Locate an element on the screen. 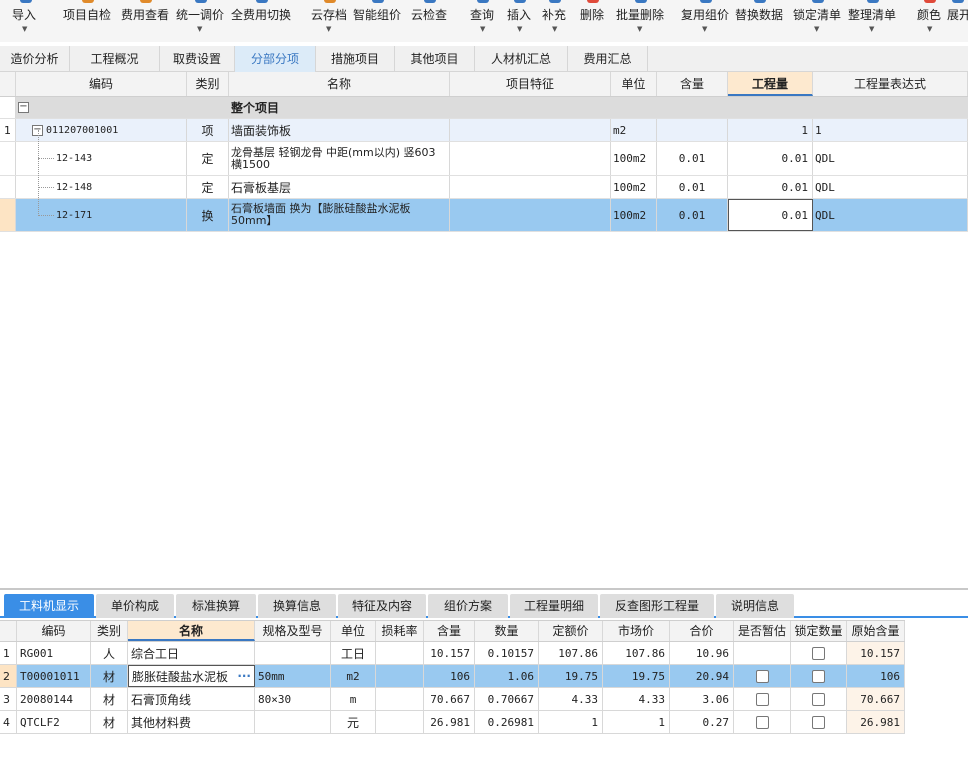 The width and height of the screenshot is (968, 768). tab-unit-price-composition: 单价构成 is located at coordinates (135, 606).